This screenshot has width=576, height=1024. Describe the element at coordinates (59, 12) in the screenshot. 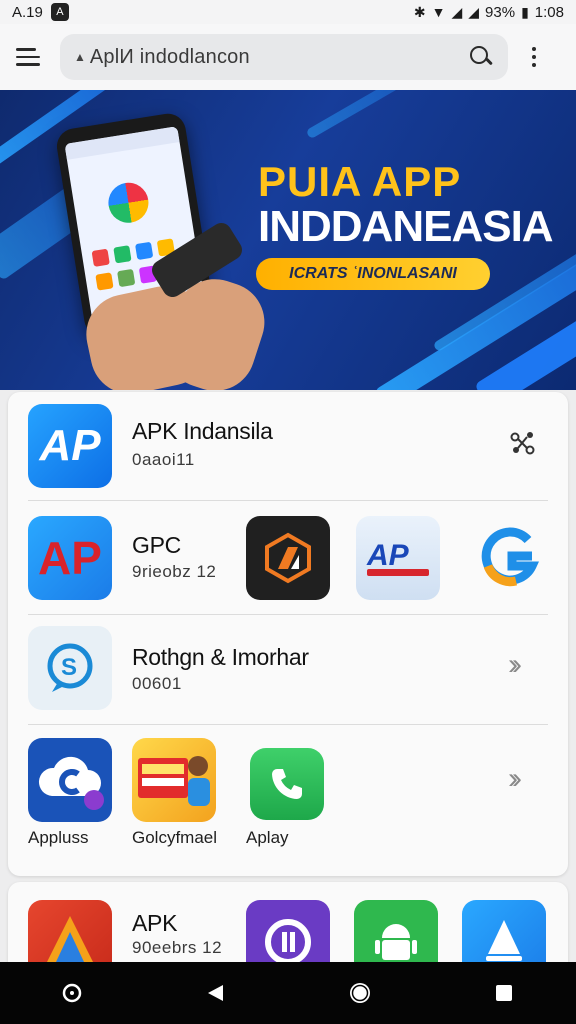

I see `notification-app-icon: A` at that location.